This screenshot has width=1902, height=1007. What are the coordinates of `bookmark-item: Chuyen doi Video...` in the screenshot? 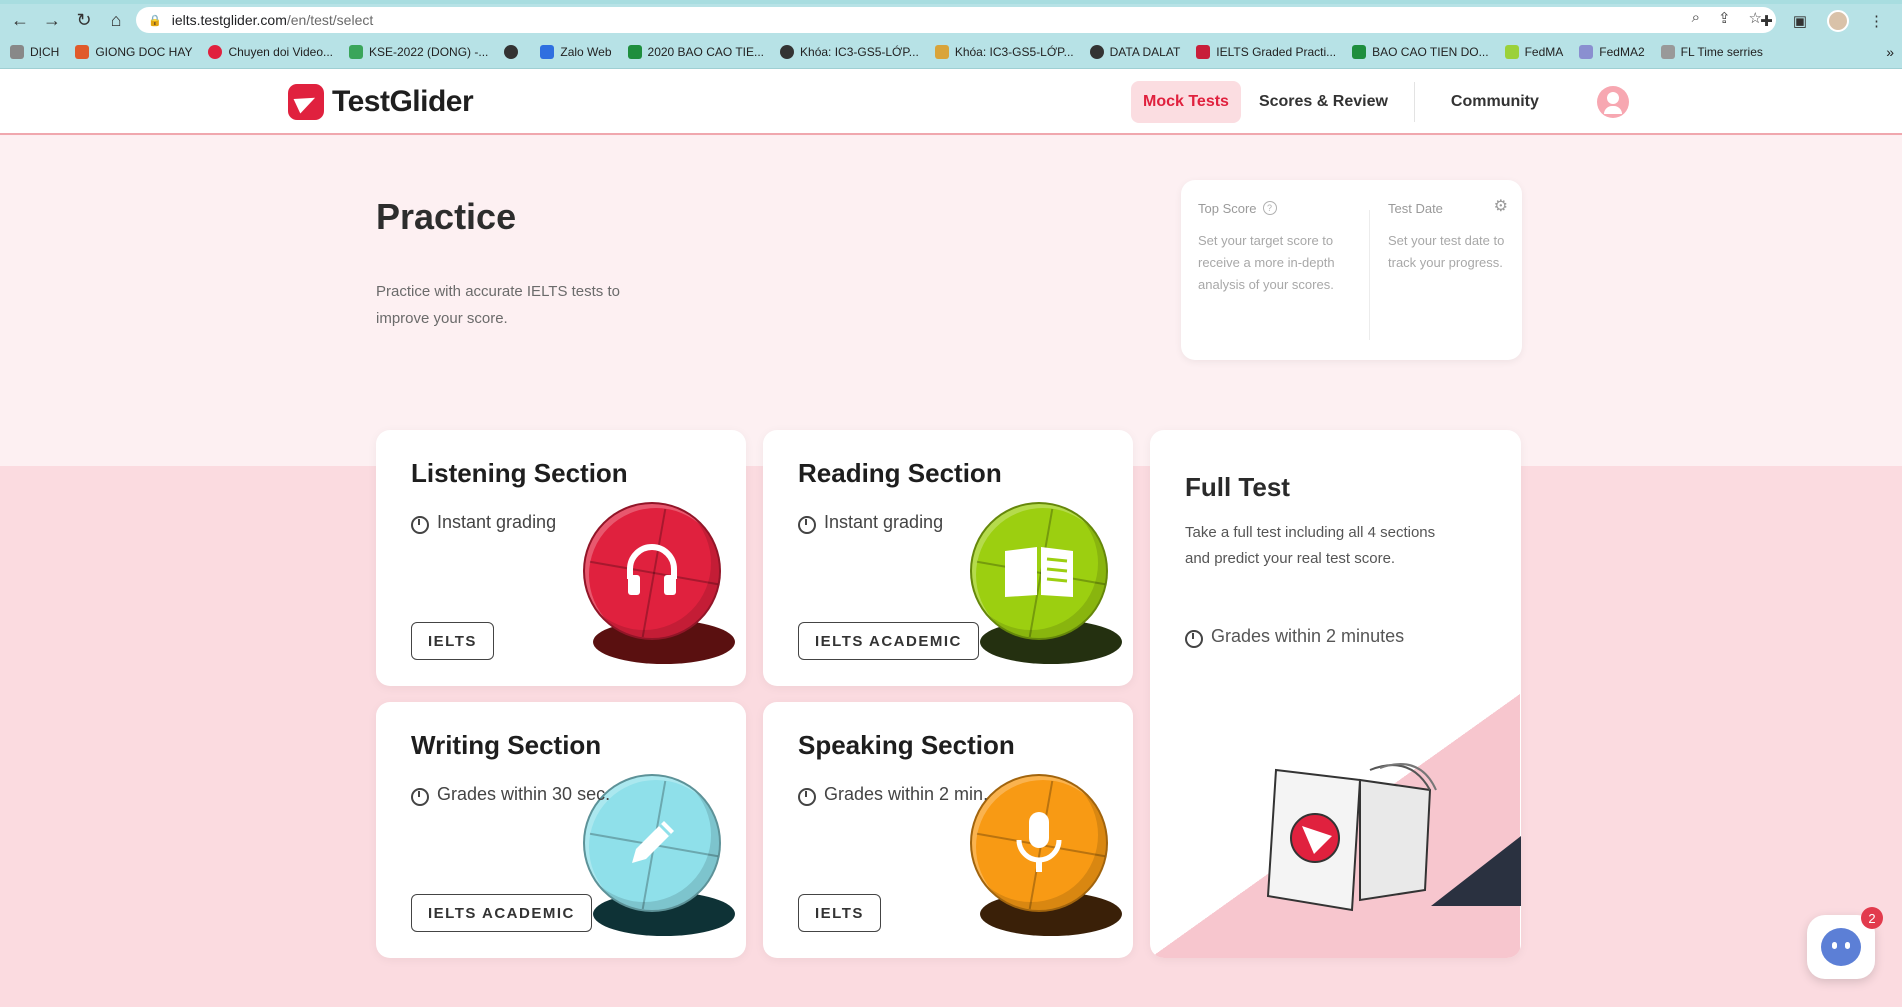 It's located at (270, 52).